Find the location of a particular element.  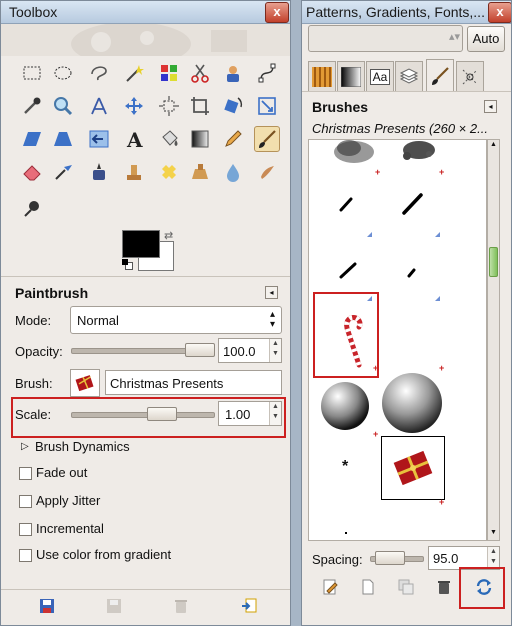

brush-grid-scrollbar: ▲ ▼ is located at coordinates (493, 340).